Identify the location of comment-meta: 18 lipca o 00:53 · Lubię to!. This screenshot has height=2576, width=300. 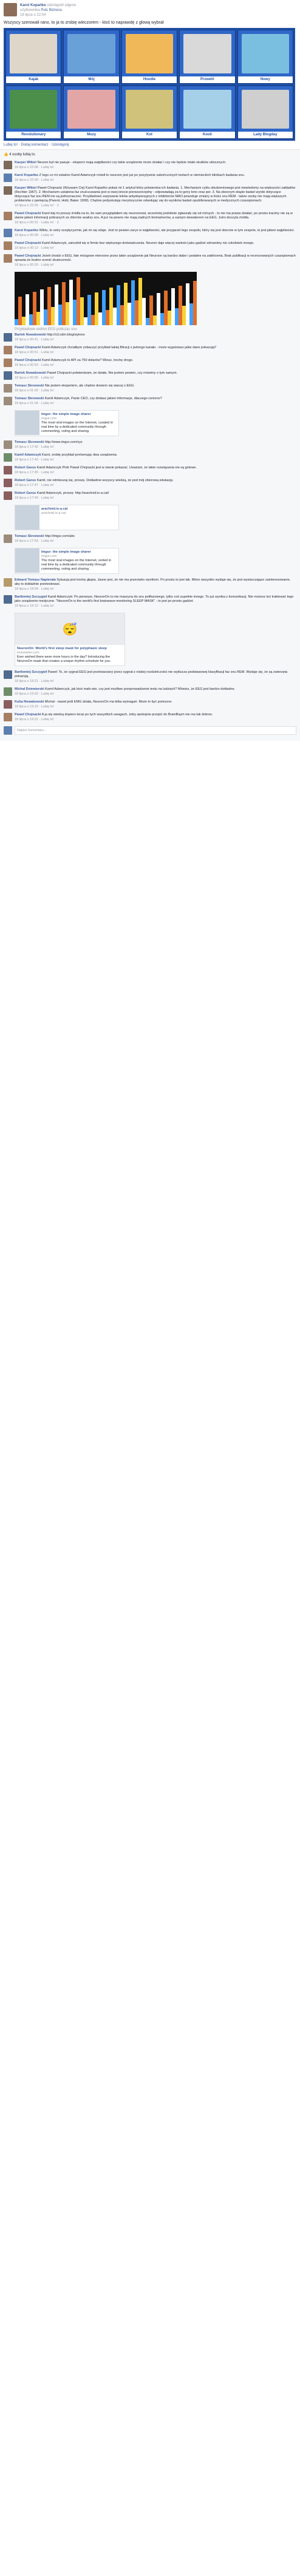
(155, 366).